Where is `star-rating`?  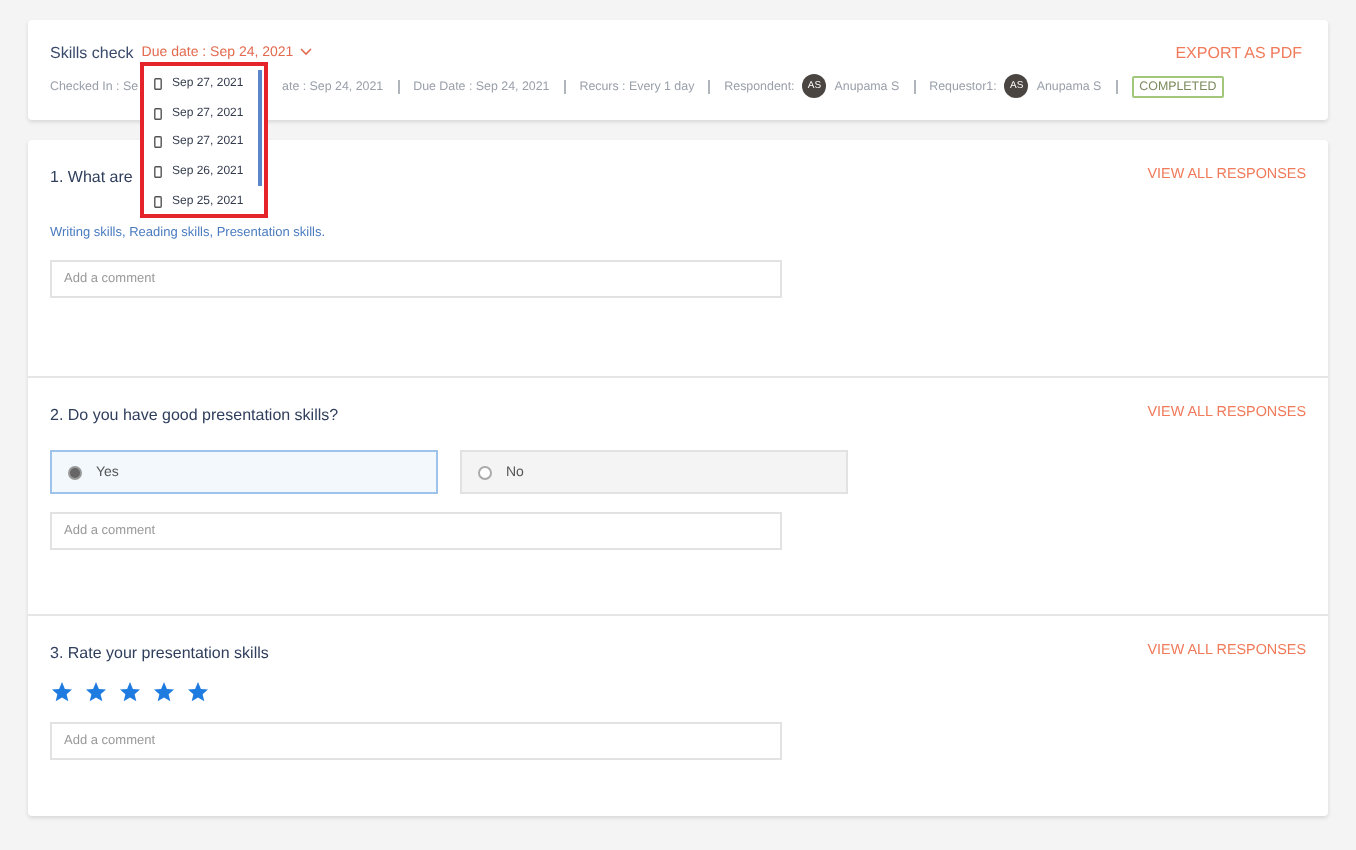 star-rating is located at coordinates (130, 692).